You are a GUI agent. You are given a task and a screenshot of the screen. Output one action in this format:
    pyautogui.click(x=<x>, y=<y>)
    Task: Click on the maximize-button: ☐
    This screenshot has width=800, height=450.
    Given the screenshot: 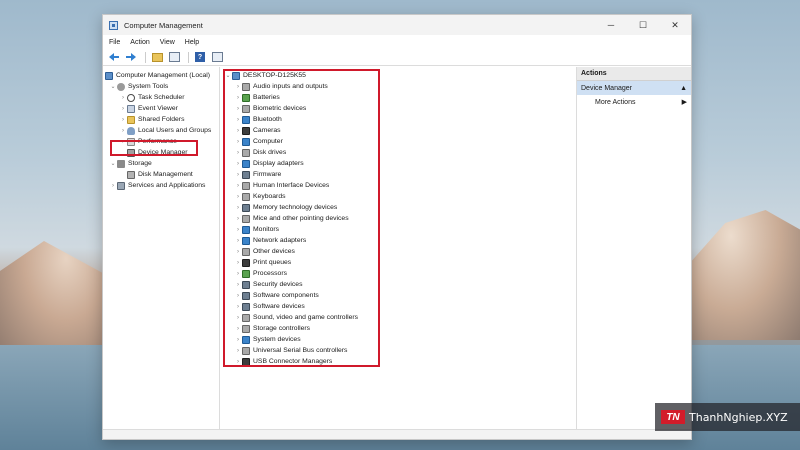 What is the action you would take?
    pyautogui.click(x=643, y=25)
    